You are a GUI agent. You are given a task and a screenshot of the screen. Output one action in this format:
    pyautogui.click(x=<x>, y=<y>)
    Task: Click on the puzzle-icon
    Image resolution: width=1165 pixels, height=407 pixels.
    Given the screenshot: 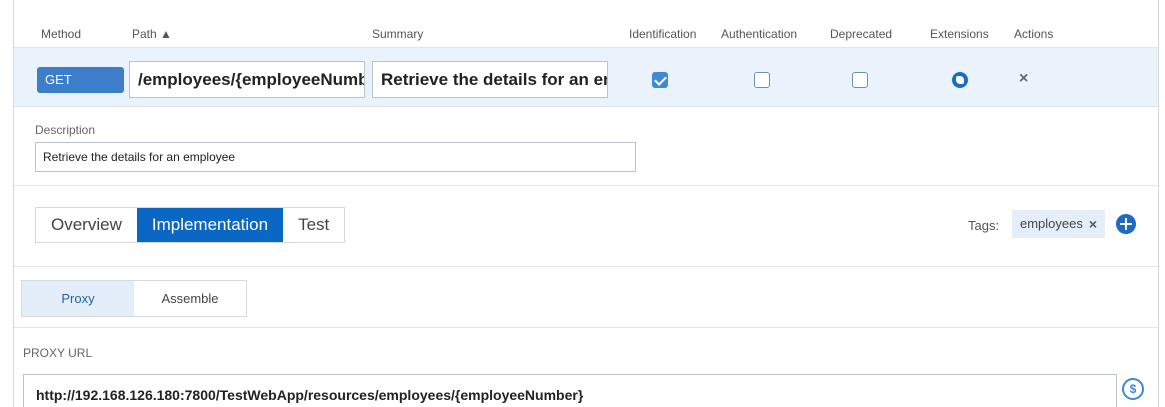 What is the action you would take?
    pyautogui.click(x=960, y=80)
    